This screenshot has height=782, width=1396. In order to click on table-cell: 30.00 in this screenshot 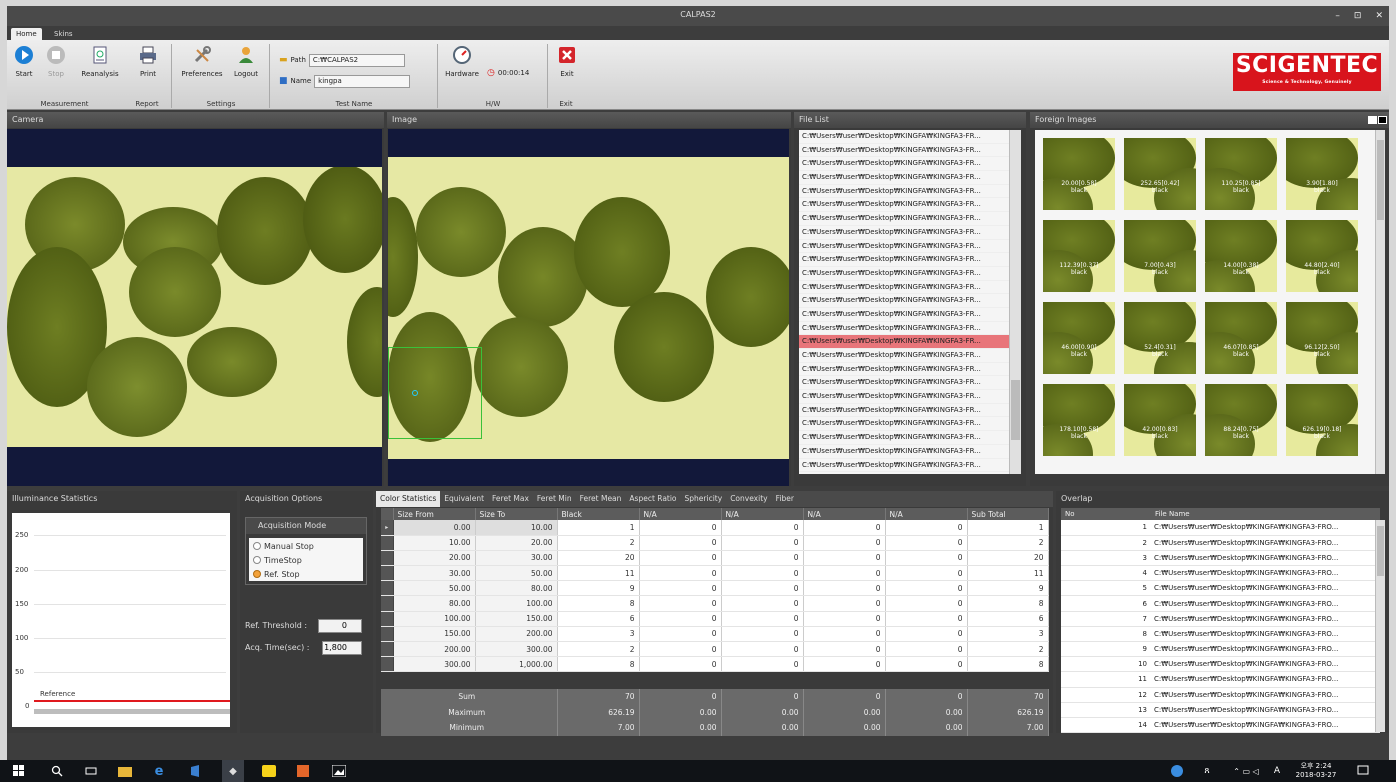, I will do `click(516, 558)`.